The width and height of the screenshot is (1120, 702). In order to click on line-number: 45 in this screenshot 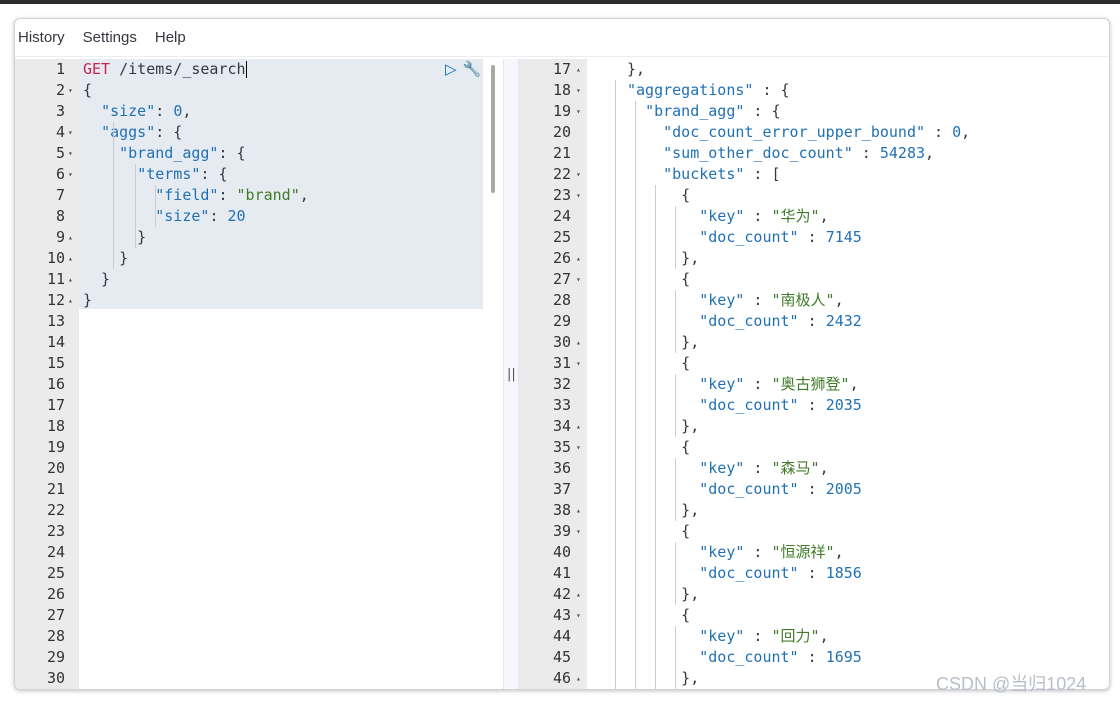, I will do `click(561, 657)`.